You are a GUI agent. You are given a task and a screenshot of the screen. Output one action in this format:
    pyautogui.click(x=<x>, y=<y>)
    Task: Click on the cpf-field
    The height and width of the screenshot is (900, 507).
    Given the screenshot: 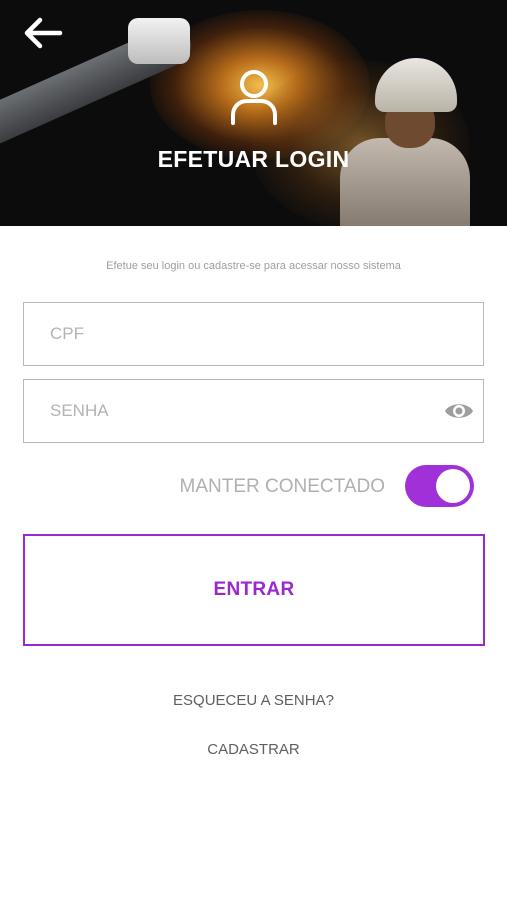 What is the action you would take?
    pyautogui.click(x=253, y=334)
    